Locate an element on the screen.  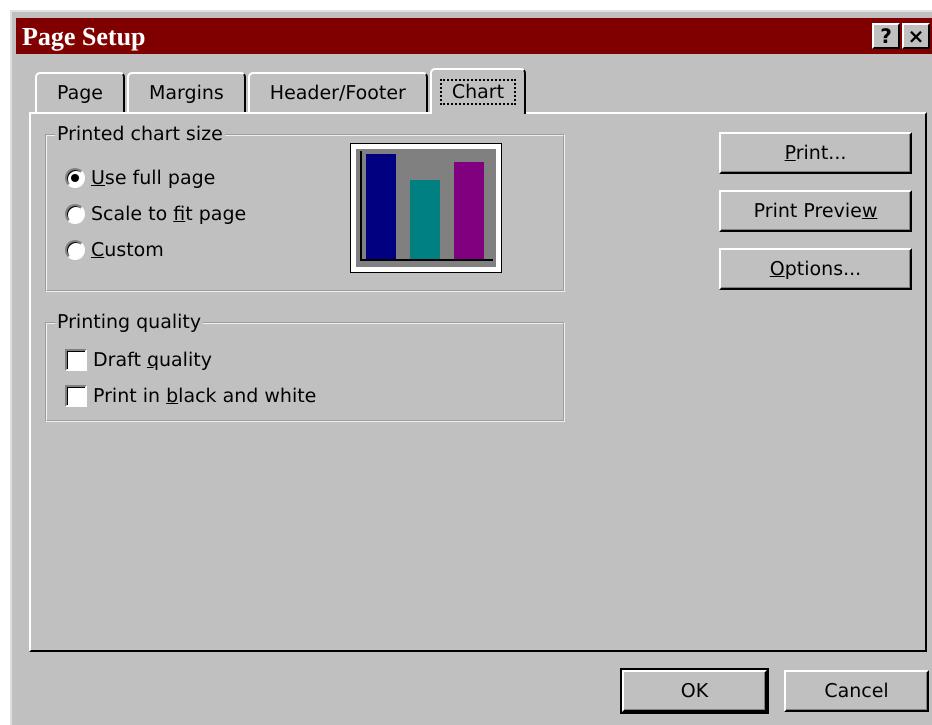
close-button: × is located at coordinates (916, 36).